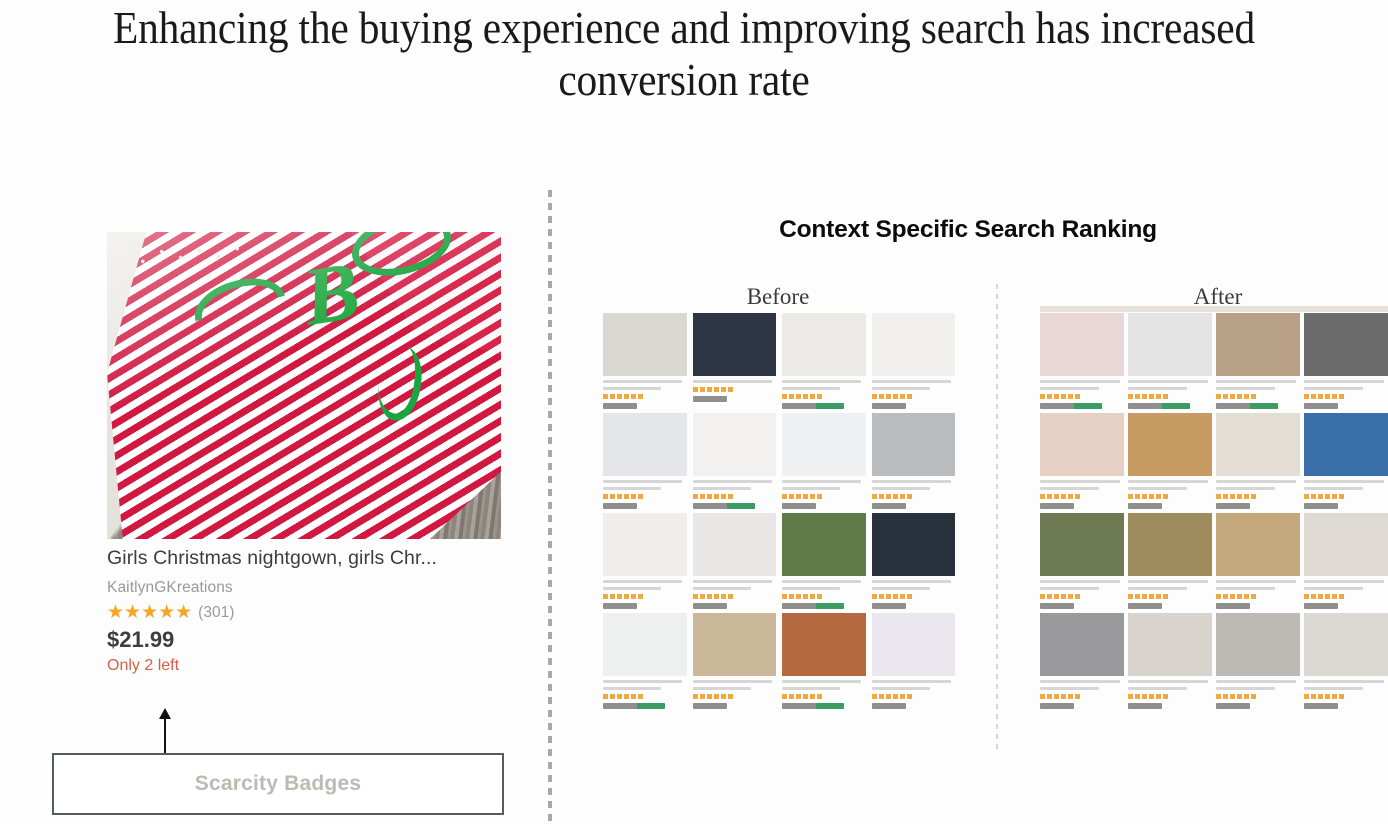 Image resolution: width=1388 pixels, height=824 pixels. I want to click on section-title: Context Specific Search Ranking, so click(968, 229).